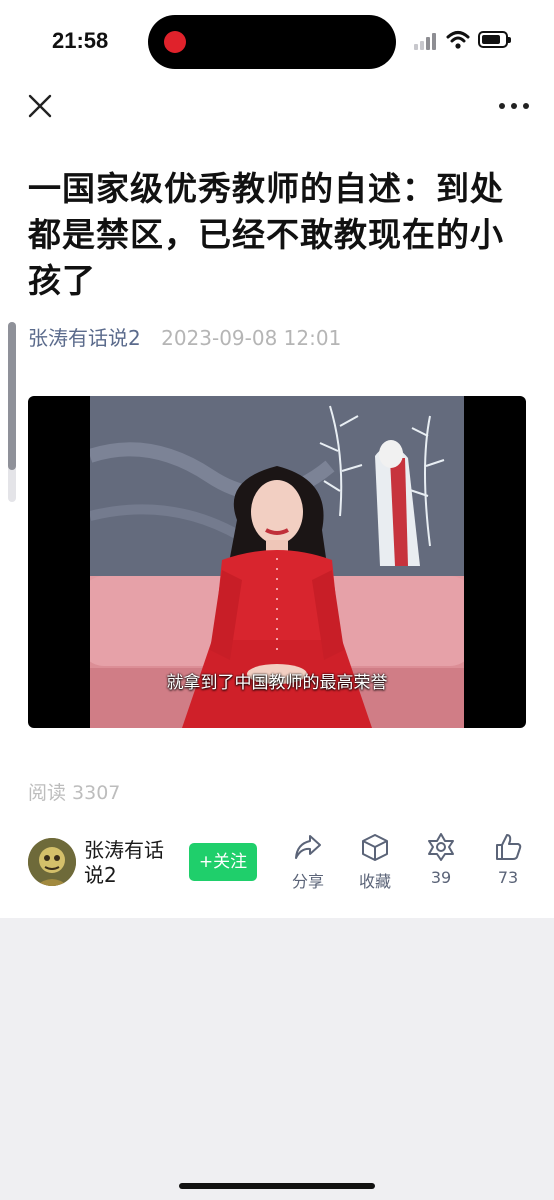  I want to click on wow-button: 39, so click(441, 859).